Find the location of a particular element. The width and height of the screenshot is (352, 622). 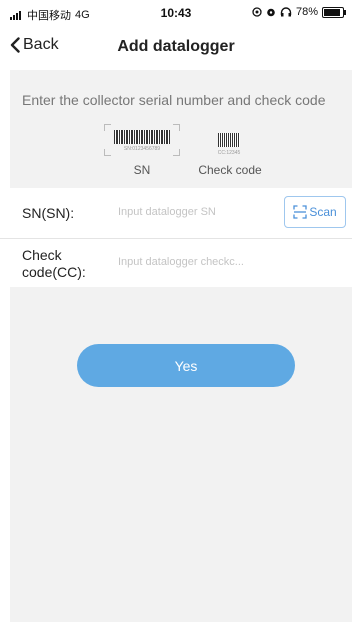

check-code-caption: Check code is located at coordinates (230, 170).